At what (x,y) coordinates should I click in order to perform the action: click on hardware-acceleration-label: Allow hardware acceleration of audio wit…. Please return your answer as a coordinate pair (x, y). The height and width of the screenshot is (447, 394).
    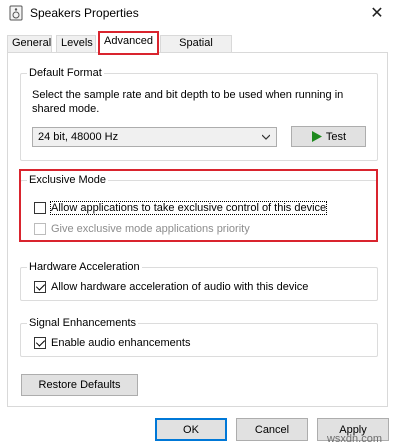
    Looking at the image, I should click on (180, 287).